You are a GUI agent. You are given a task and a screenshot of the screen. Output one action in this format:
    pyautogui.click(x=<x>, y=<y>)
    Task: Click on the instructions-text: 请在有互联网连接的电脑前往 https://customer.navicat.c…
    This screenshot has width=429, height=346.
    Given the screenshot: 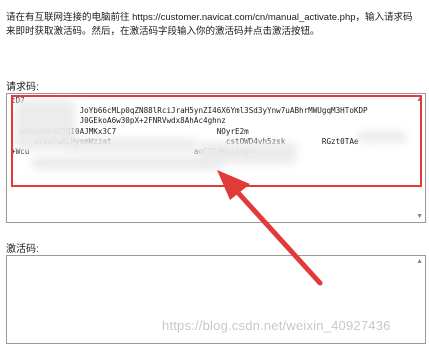 What is the action you would take?
    pyautogui.click(x=209, y=24)
    